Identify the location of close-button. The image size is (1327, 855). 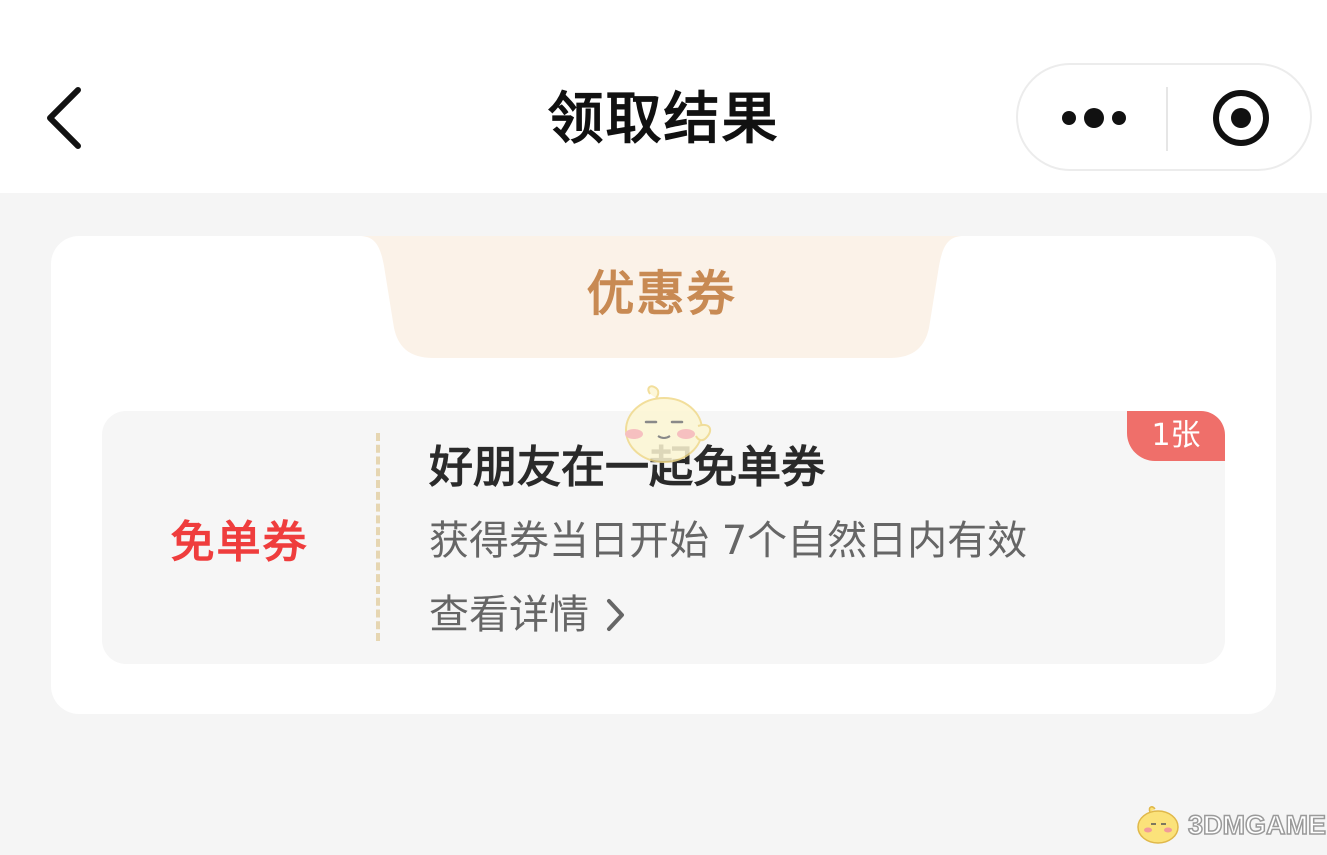
(1240, 117).